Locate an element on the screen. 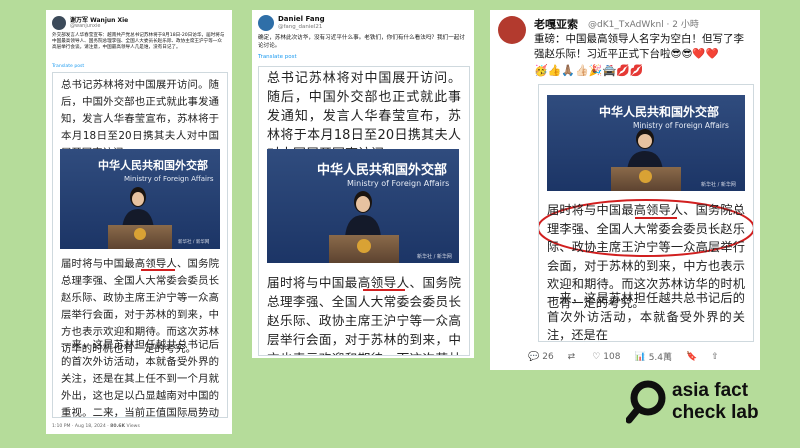 This screenshot has width=800, height=448. tweet-text: 重磅：中国最高领导人名字为空白！但写了李强赵乐际！习近平正式下台啦😎😎❤️❤️ is located at coordinates (639, 46).